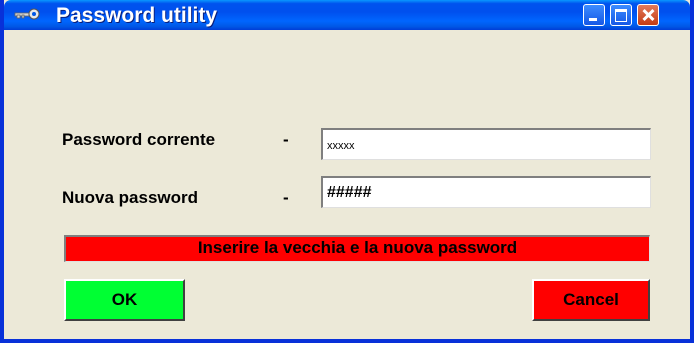 The image size is (694, 343). Describe the element at coordinates (347, 15) in the screenshot. I see `title-bar: Password utility` at that location.